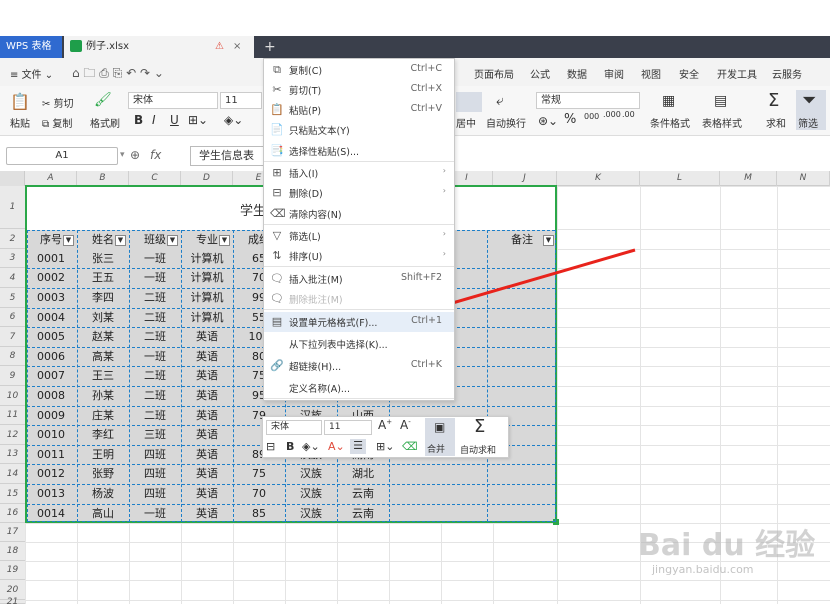  What do you see at coordinates (591, 116) in the screenshot?
I see `thousands-button: 000` at bounding box center [591, 116].